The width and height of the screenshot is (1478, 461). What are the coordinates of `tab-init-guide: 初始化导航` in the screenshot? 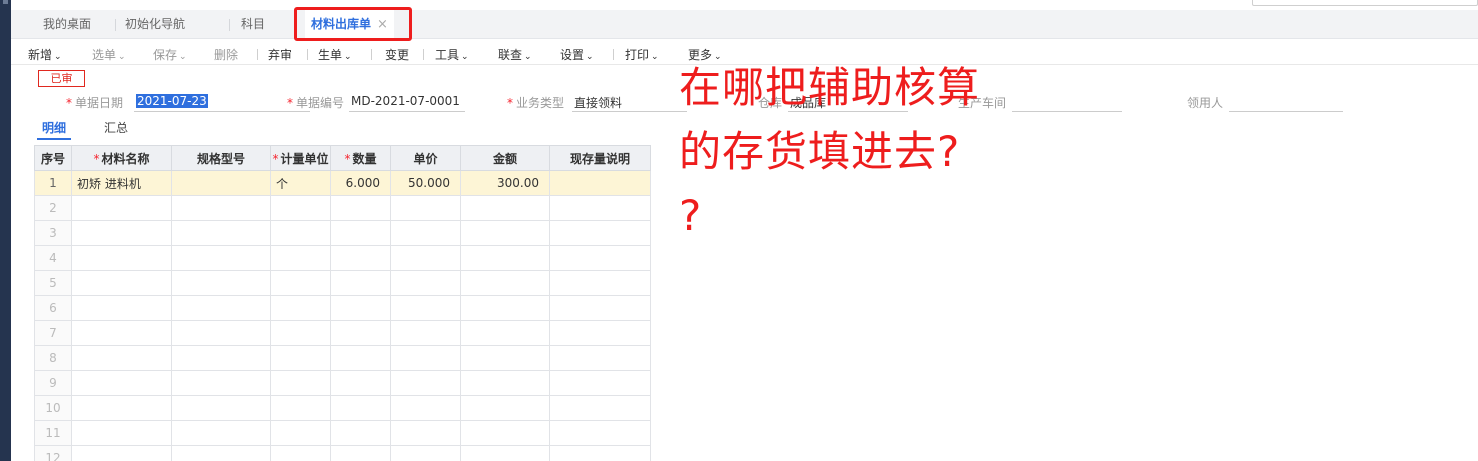 It's located at (155, 24).